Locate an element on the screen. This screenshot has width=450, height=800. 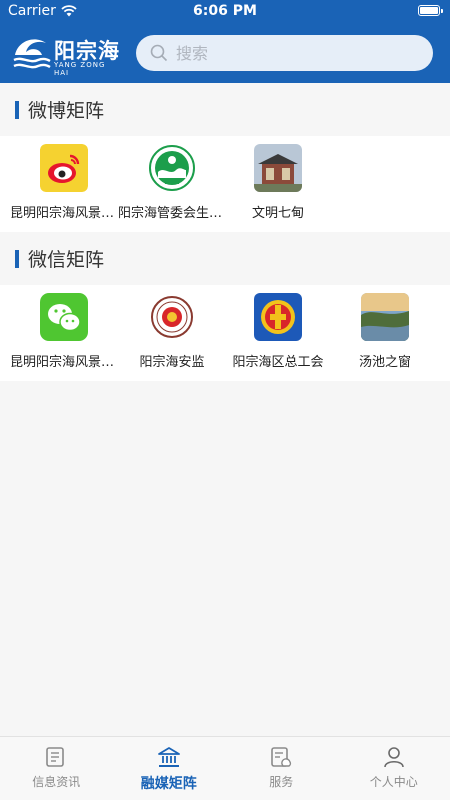
bank-icon is located at coordinates (168, 757).